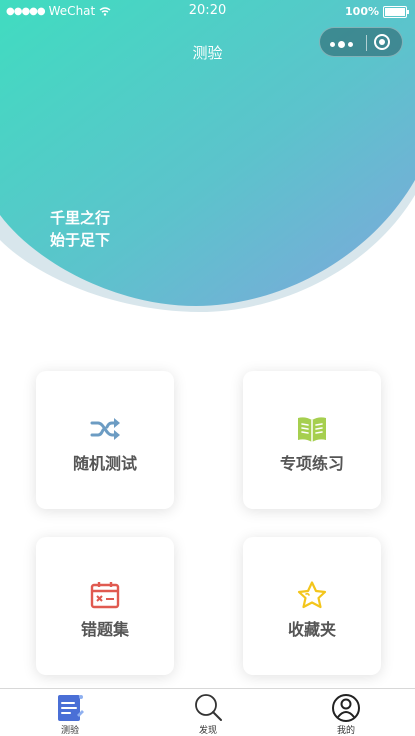 This screenshot has width=415, height=736. Describe the element at coordinates (382, 42) in the screenshot. I see `close-icon` at that location.